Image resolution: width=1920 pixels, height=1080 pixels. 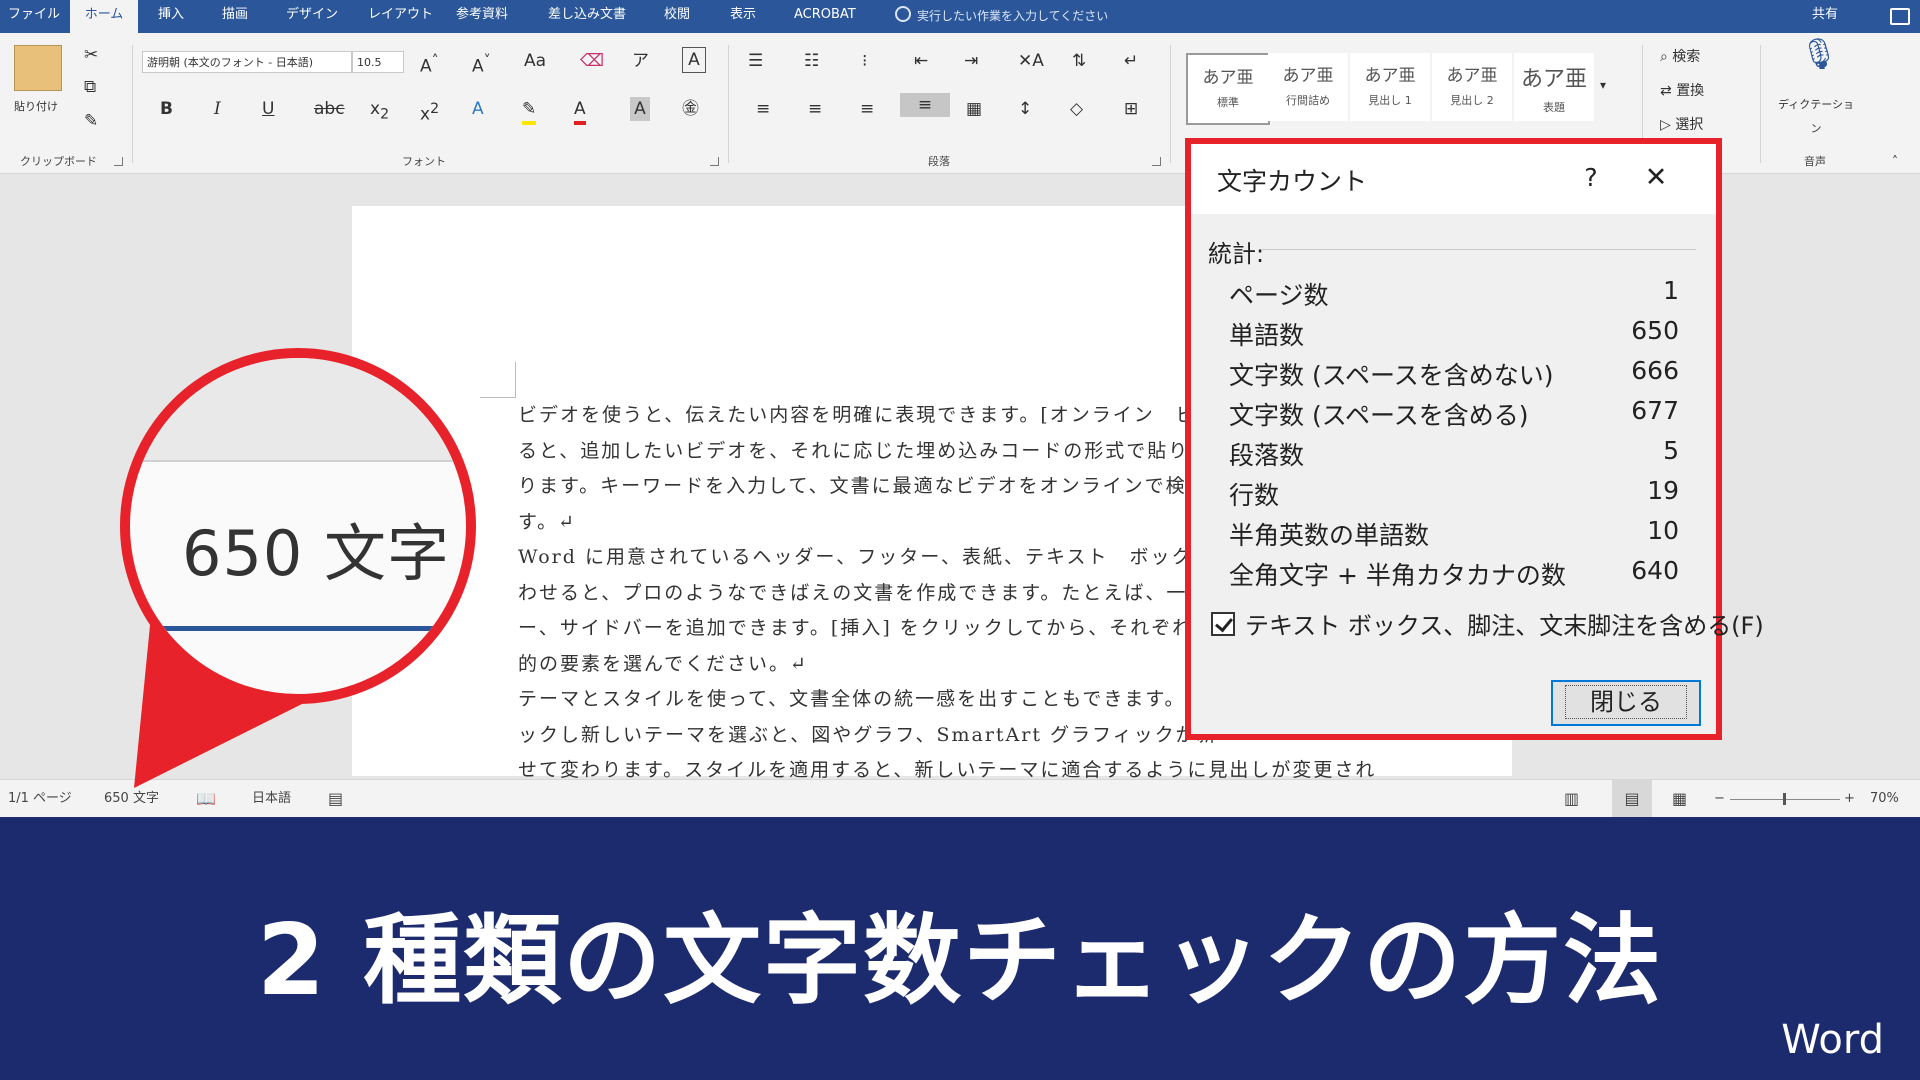 What do you see at coordinates (1663, 490) in the screenshot?
I see `stat-value: 19` at bounding box center [1663, 490].